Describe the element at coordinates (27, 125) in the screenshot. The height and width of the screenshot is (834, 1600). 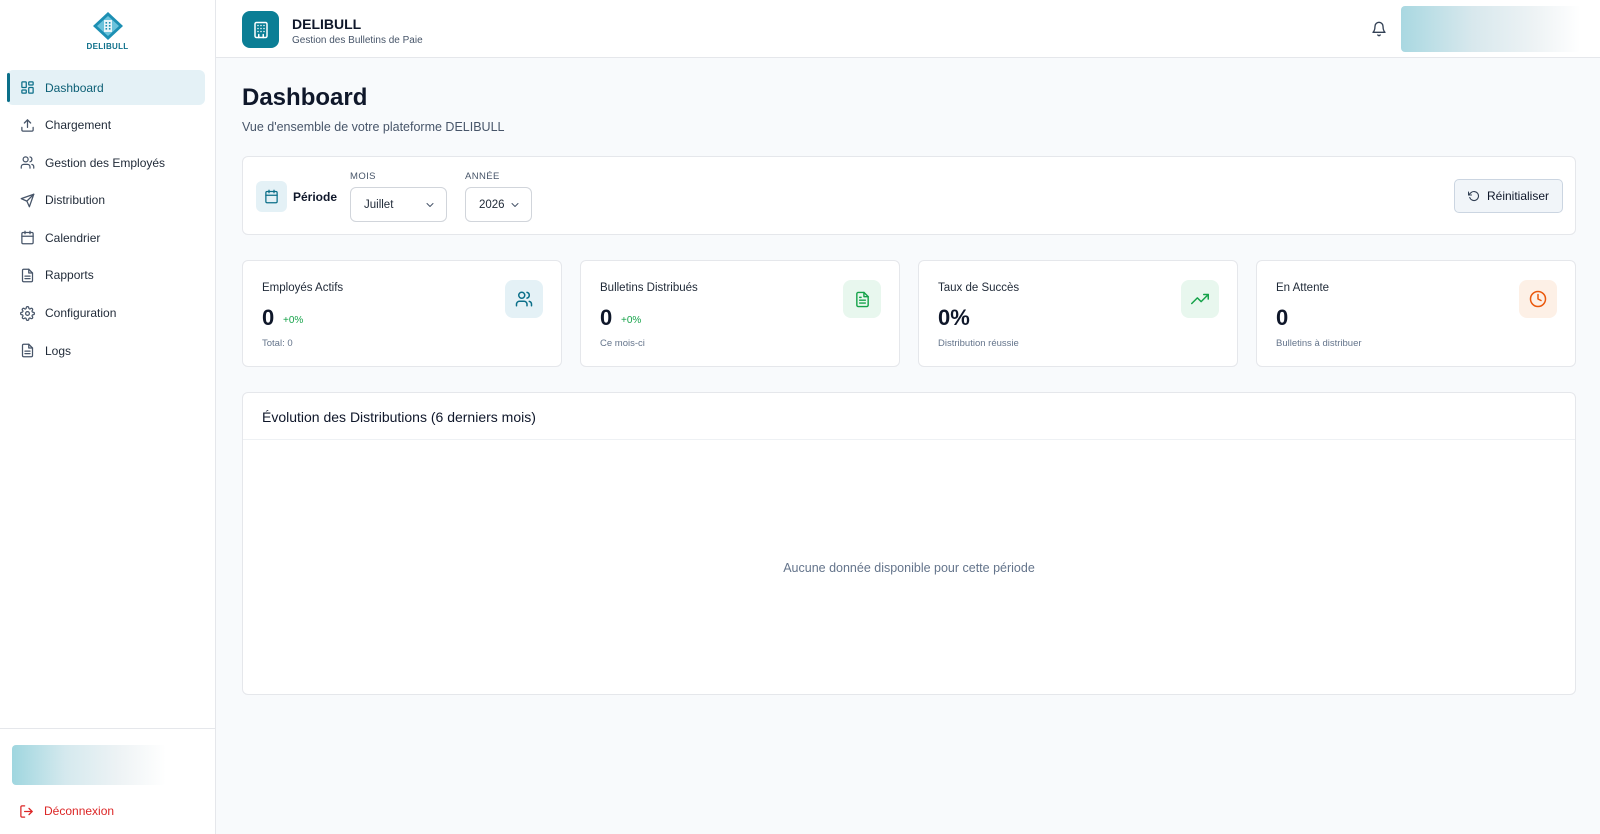
I see `upload-icon` at that location.